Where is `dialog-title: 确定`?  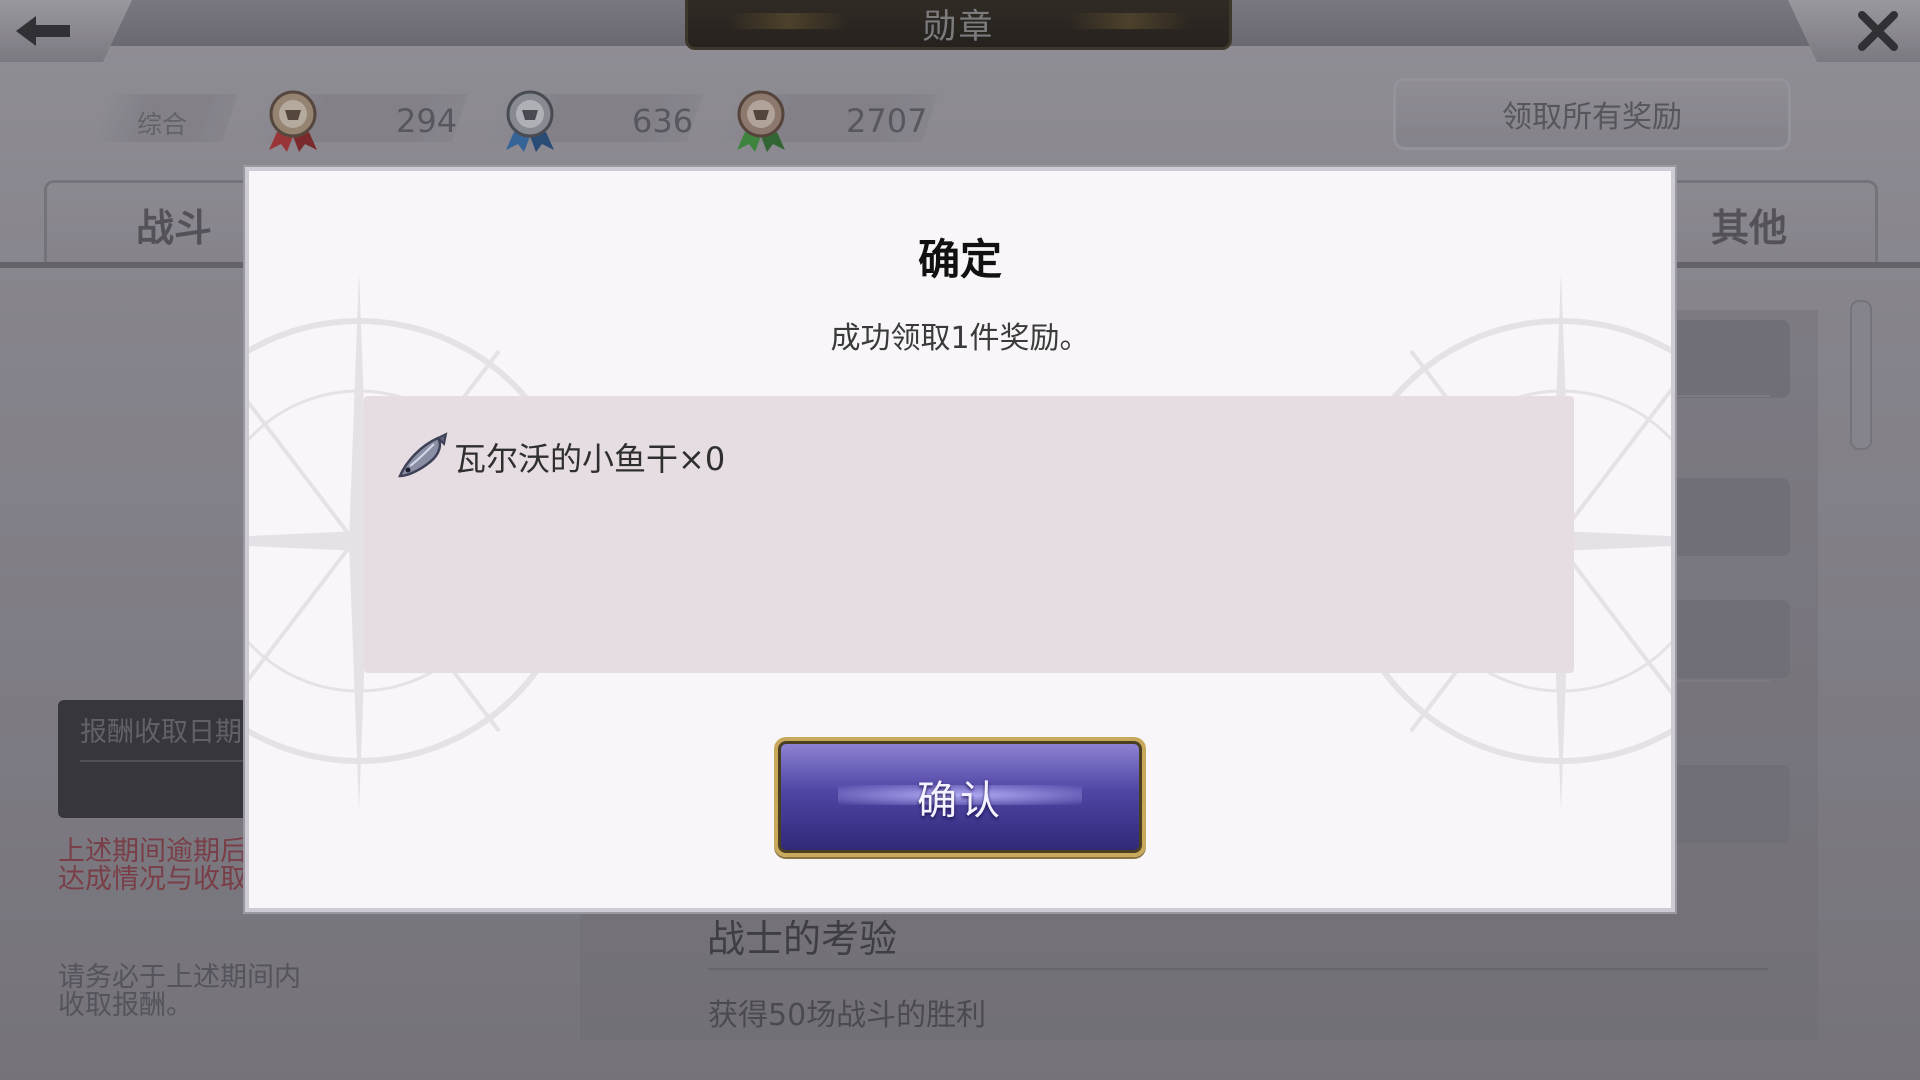 dialog-title: 确定 is located at coordinates (959, 259).